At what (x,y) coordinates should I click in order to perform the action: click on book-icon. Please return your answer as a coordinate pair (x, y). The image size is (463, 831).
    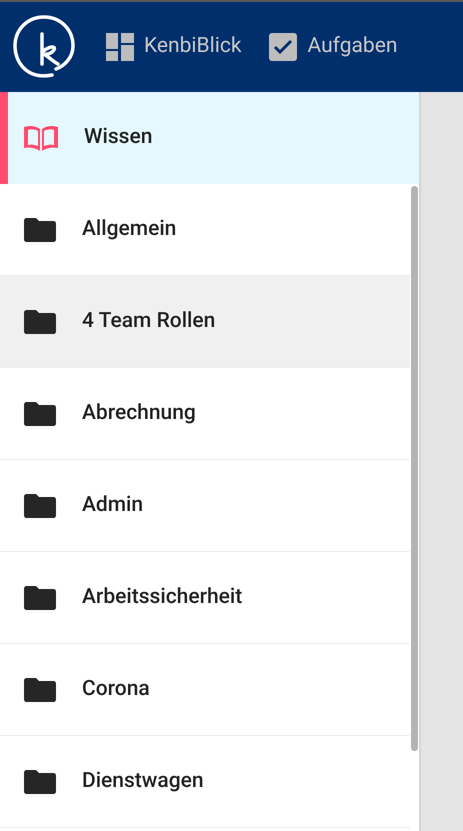
    Looking at the image, I should click on (41, 138).